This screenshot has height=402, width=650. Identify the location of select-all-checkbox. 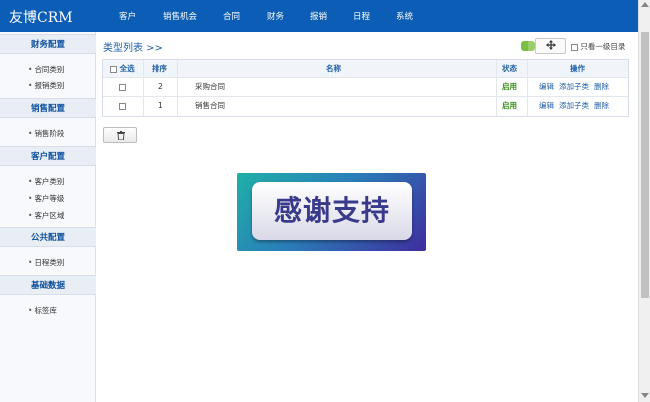
(113, 69).